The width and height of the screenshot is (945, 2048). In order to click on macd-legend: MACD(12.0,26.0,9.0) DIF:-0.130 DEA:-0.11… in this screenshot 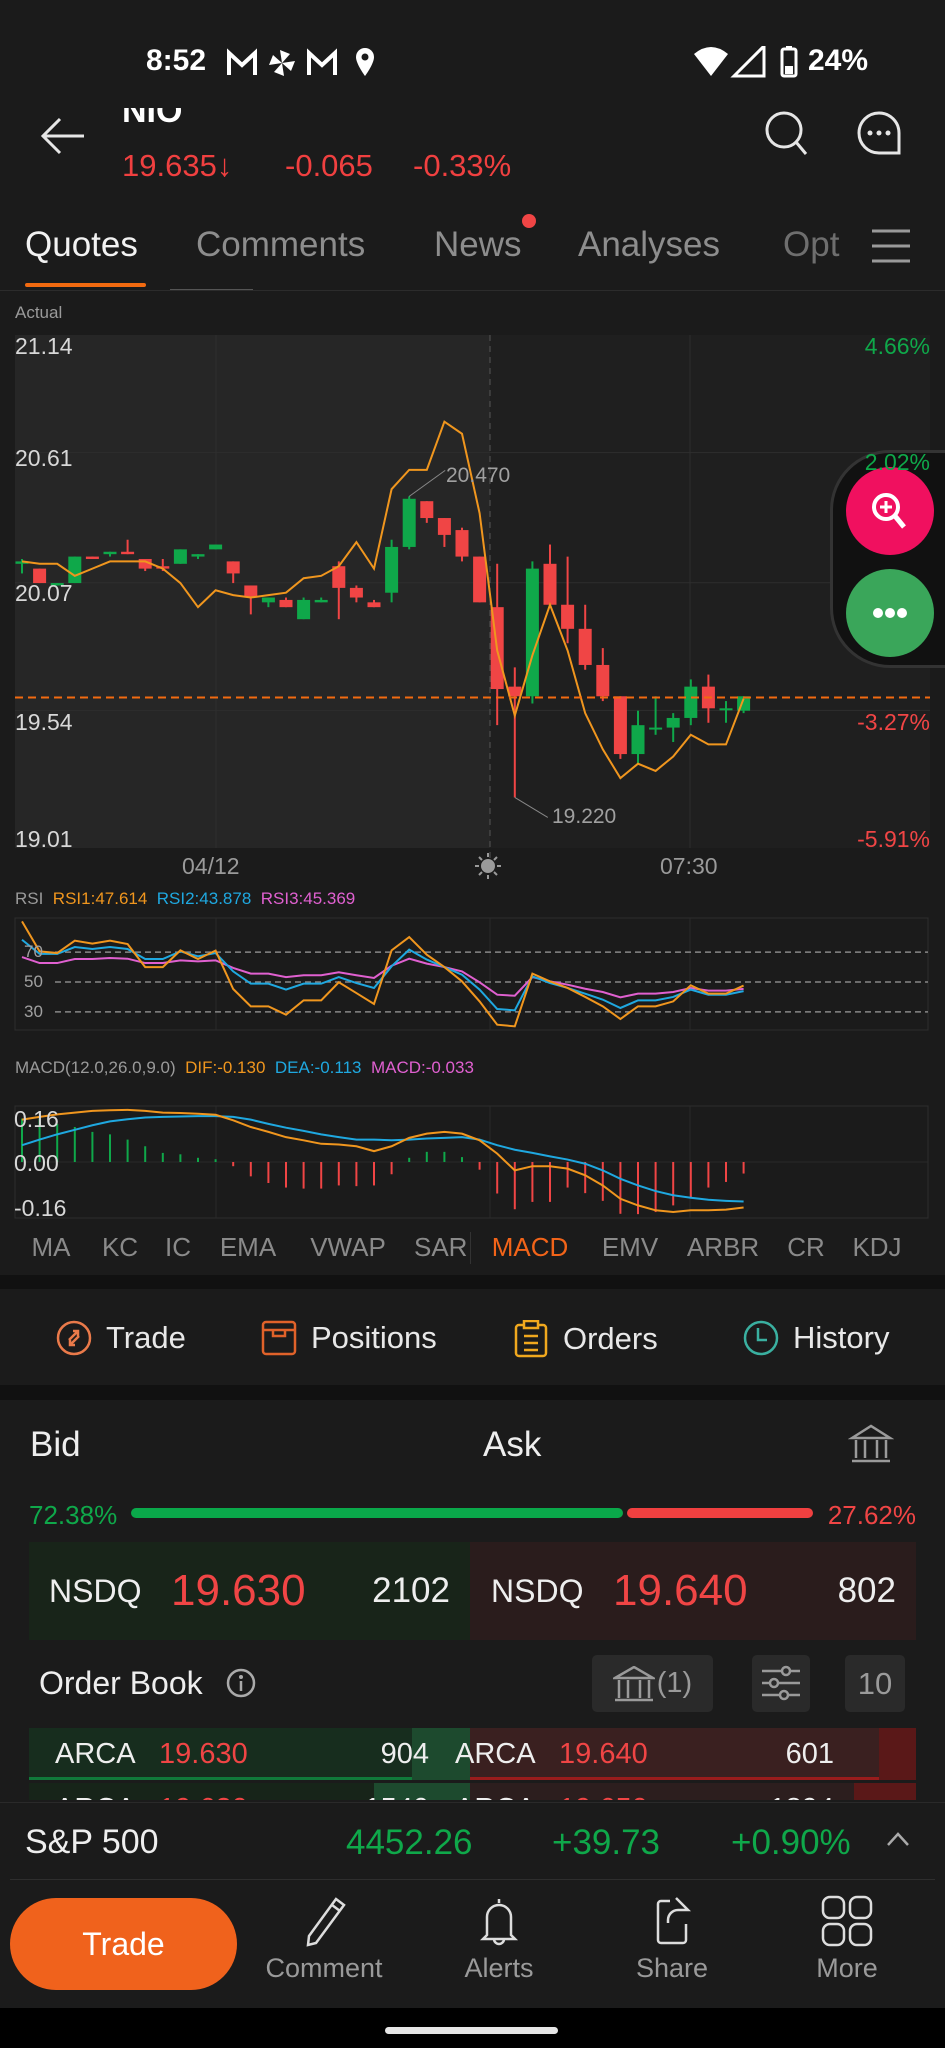, I will do `click(244, 1068)`.